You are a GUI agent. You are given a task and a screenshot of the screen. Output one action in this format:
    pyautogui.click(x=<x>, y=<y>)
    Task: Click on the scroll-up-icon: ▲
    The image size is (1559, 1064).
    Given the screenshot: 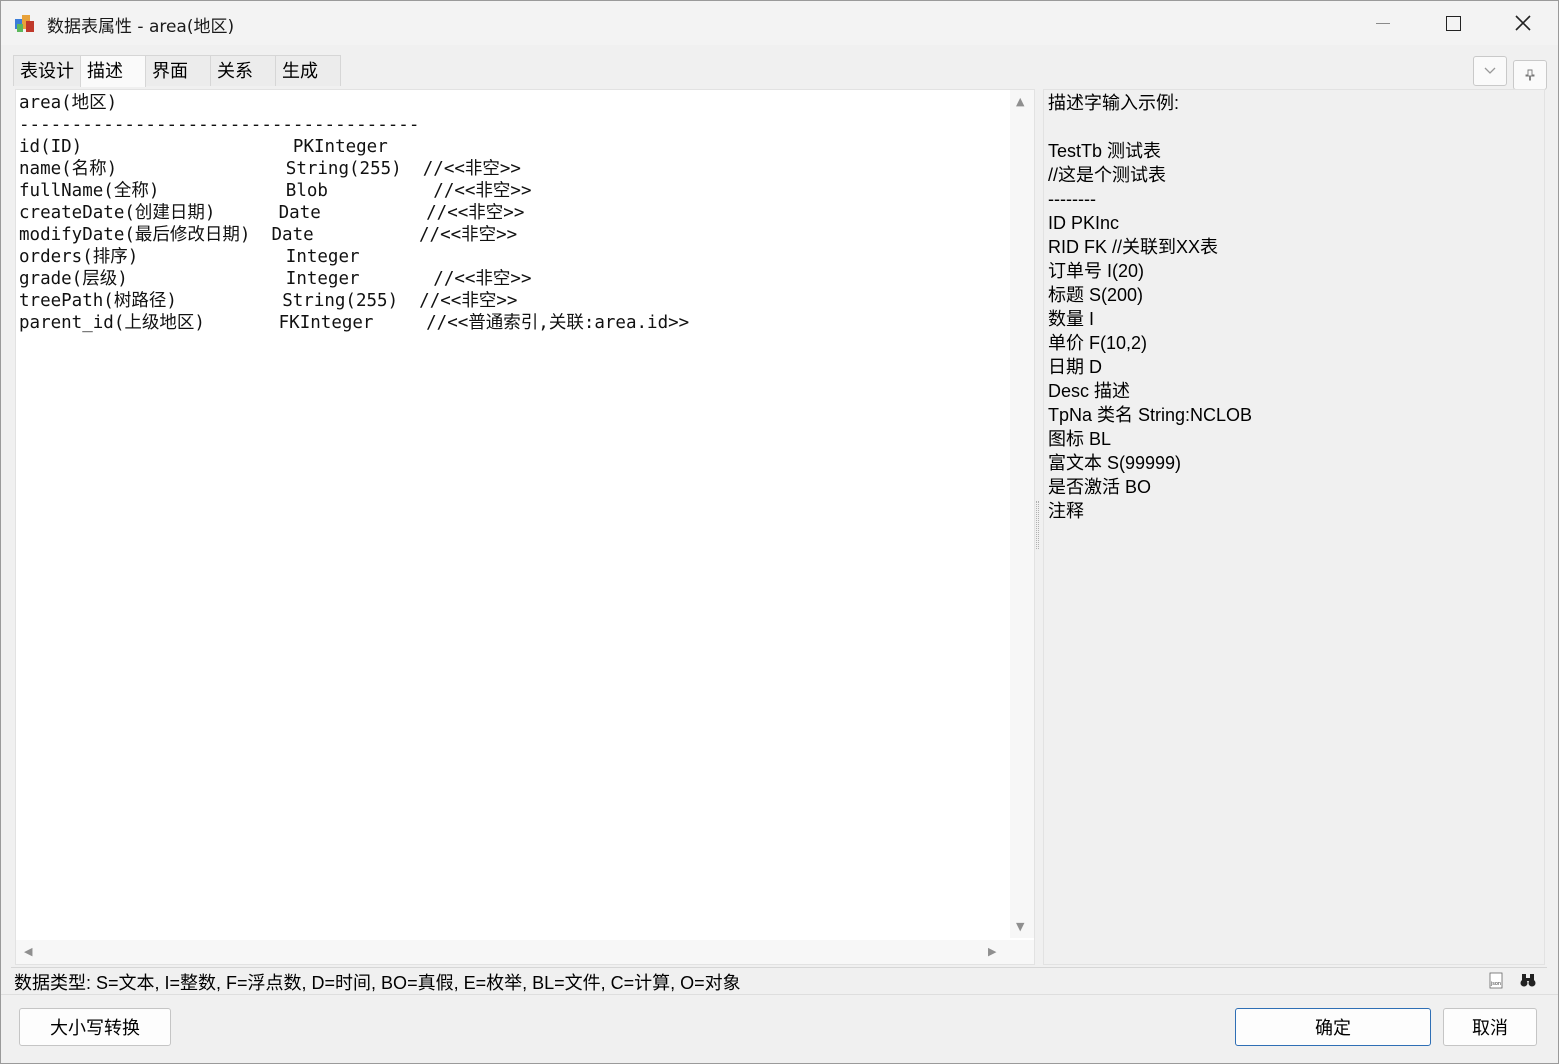 What is the action you would take?
    pyautogui.click(x=1020, y=101)
    